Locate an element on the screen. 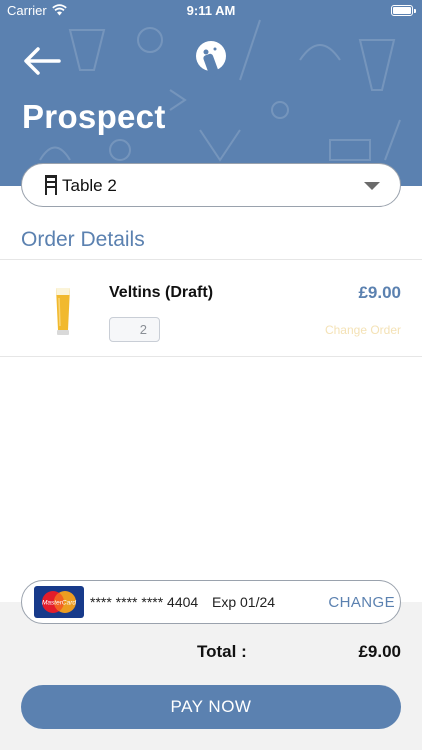 The width and height of the screenshot is (422, 750). order-details-title: Order Details is located at coordinates (83, 239).